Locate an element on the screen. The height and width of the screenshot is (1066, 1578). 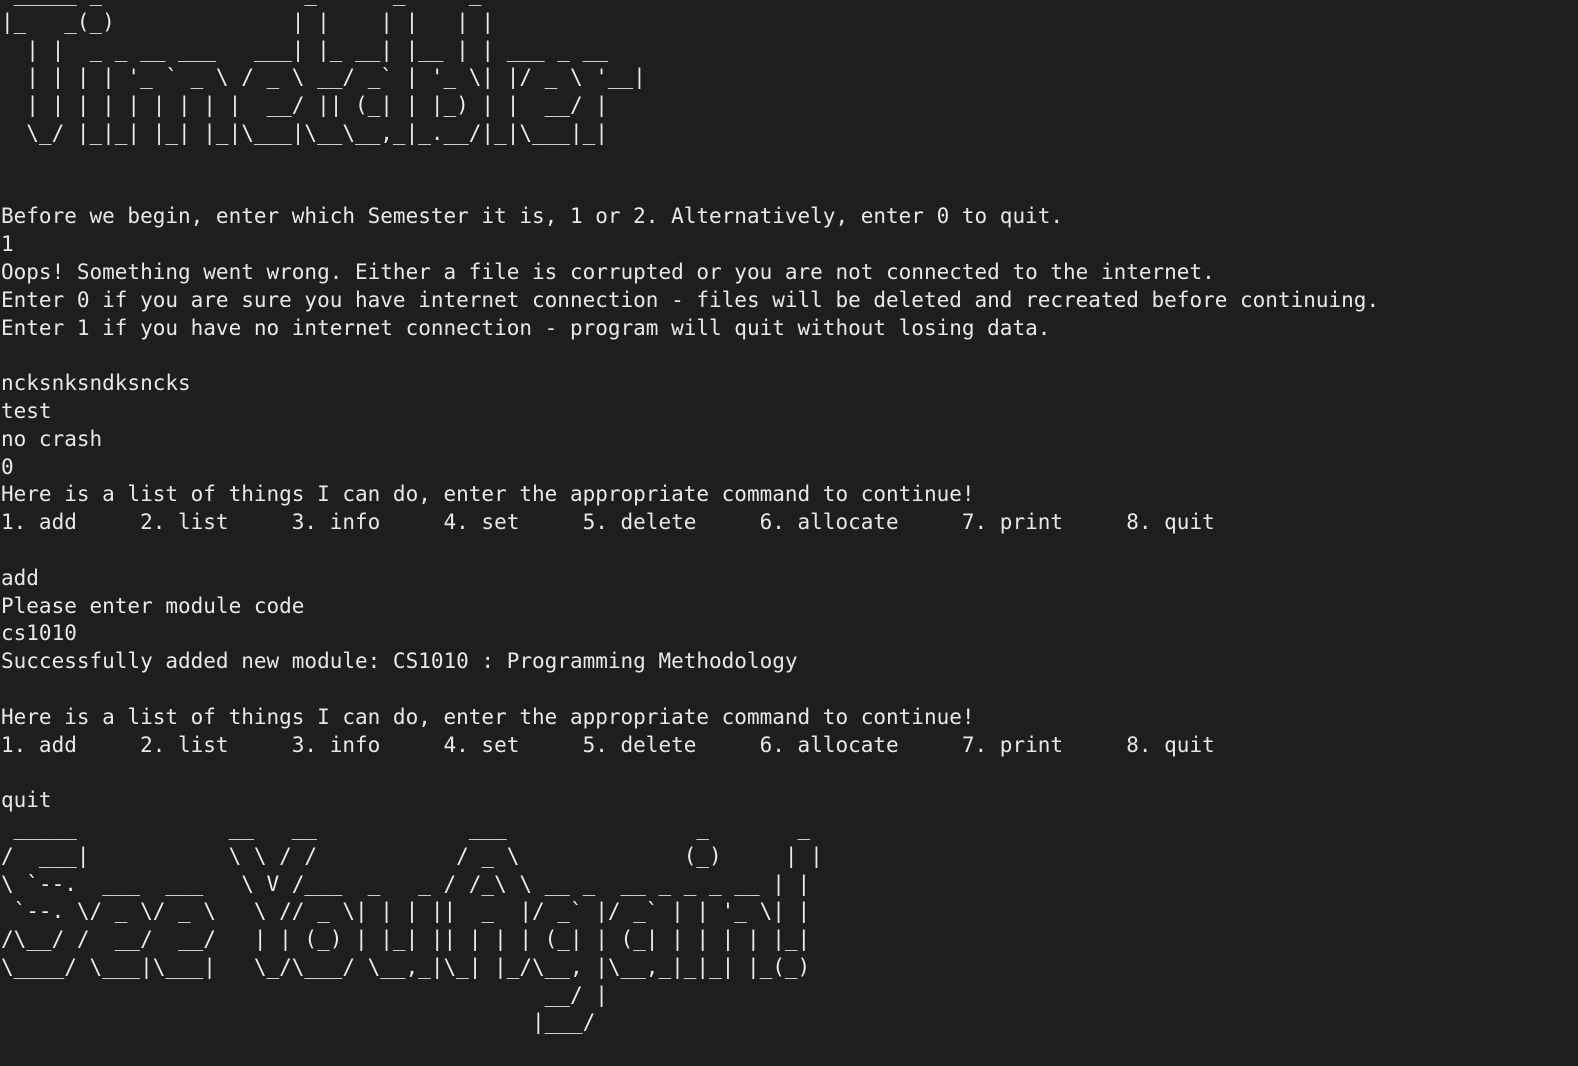
user-input-line: 0 is located at coordinates (7, 466).